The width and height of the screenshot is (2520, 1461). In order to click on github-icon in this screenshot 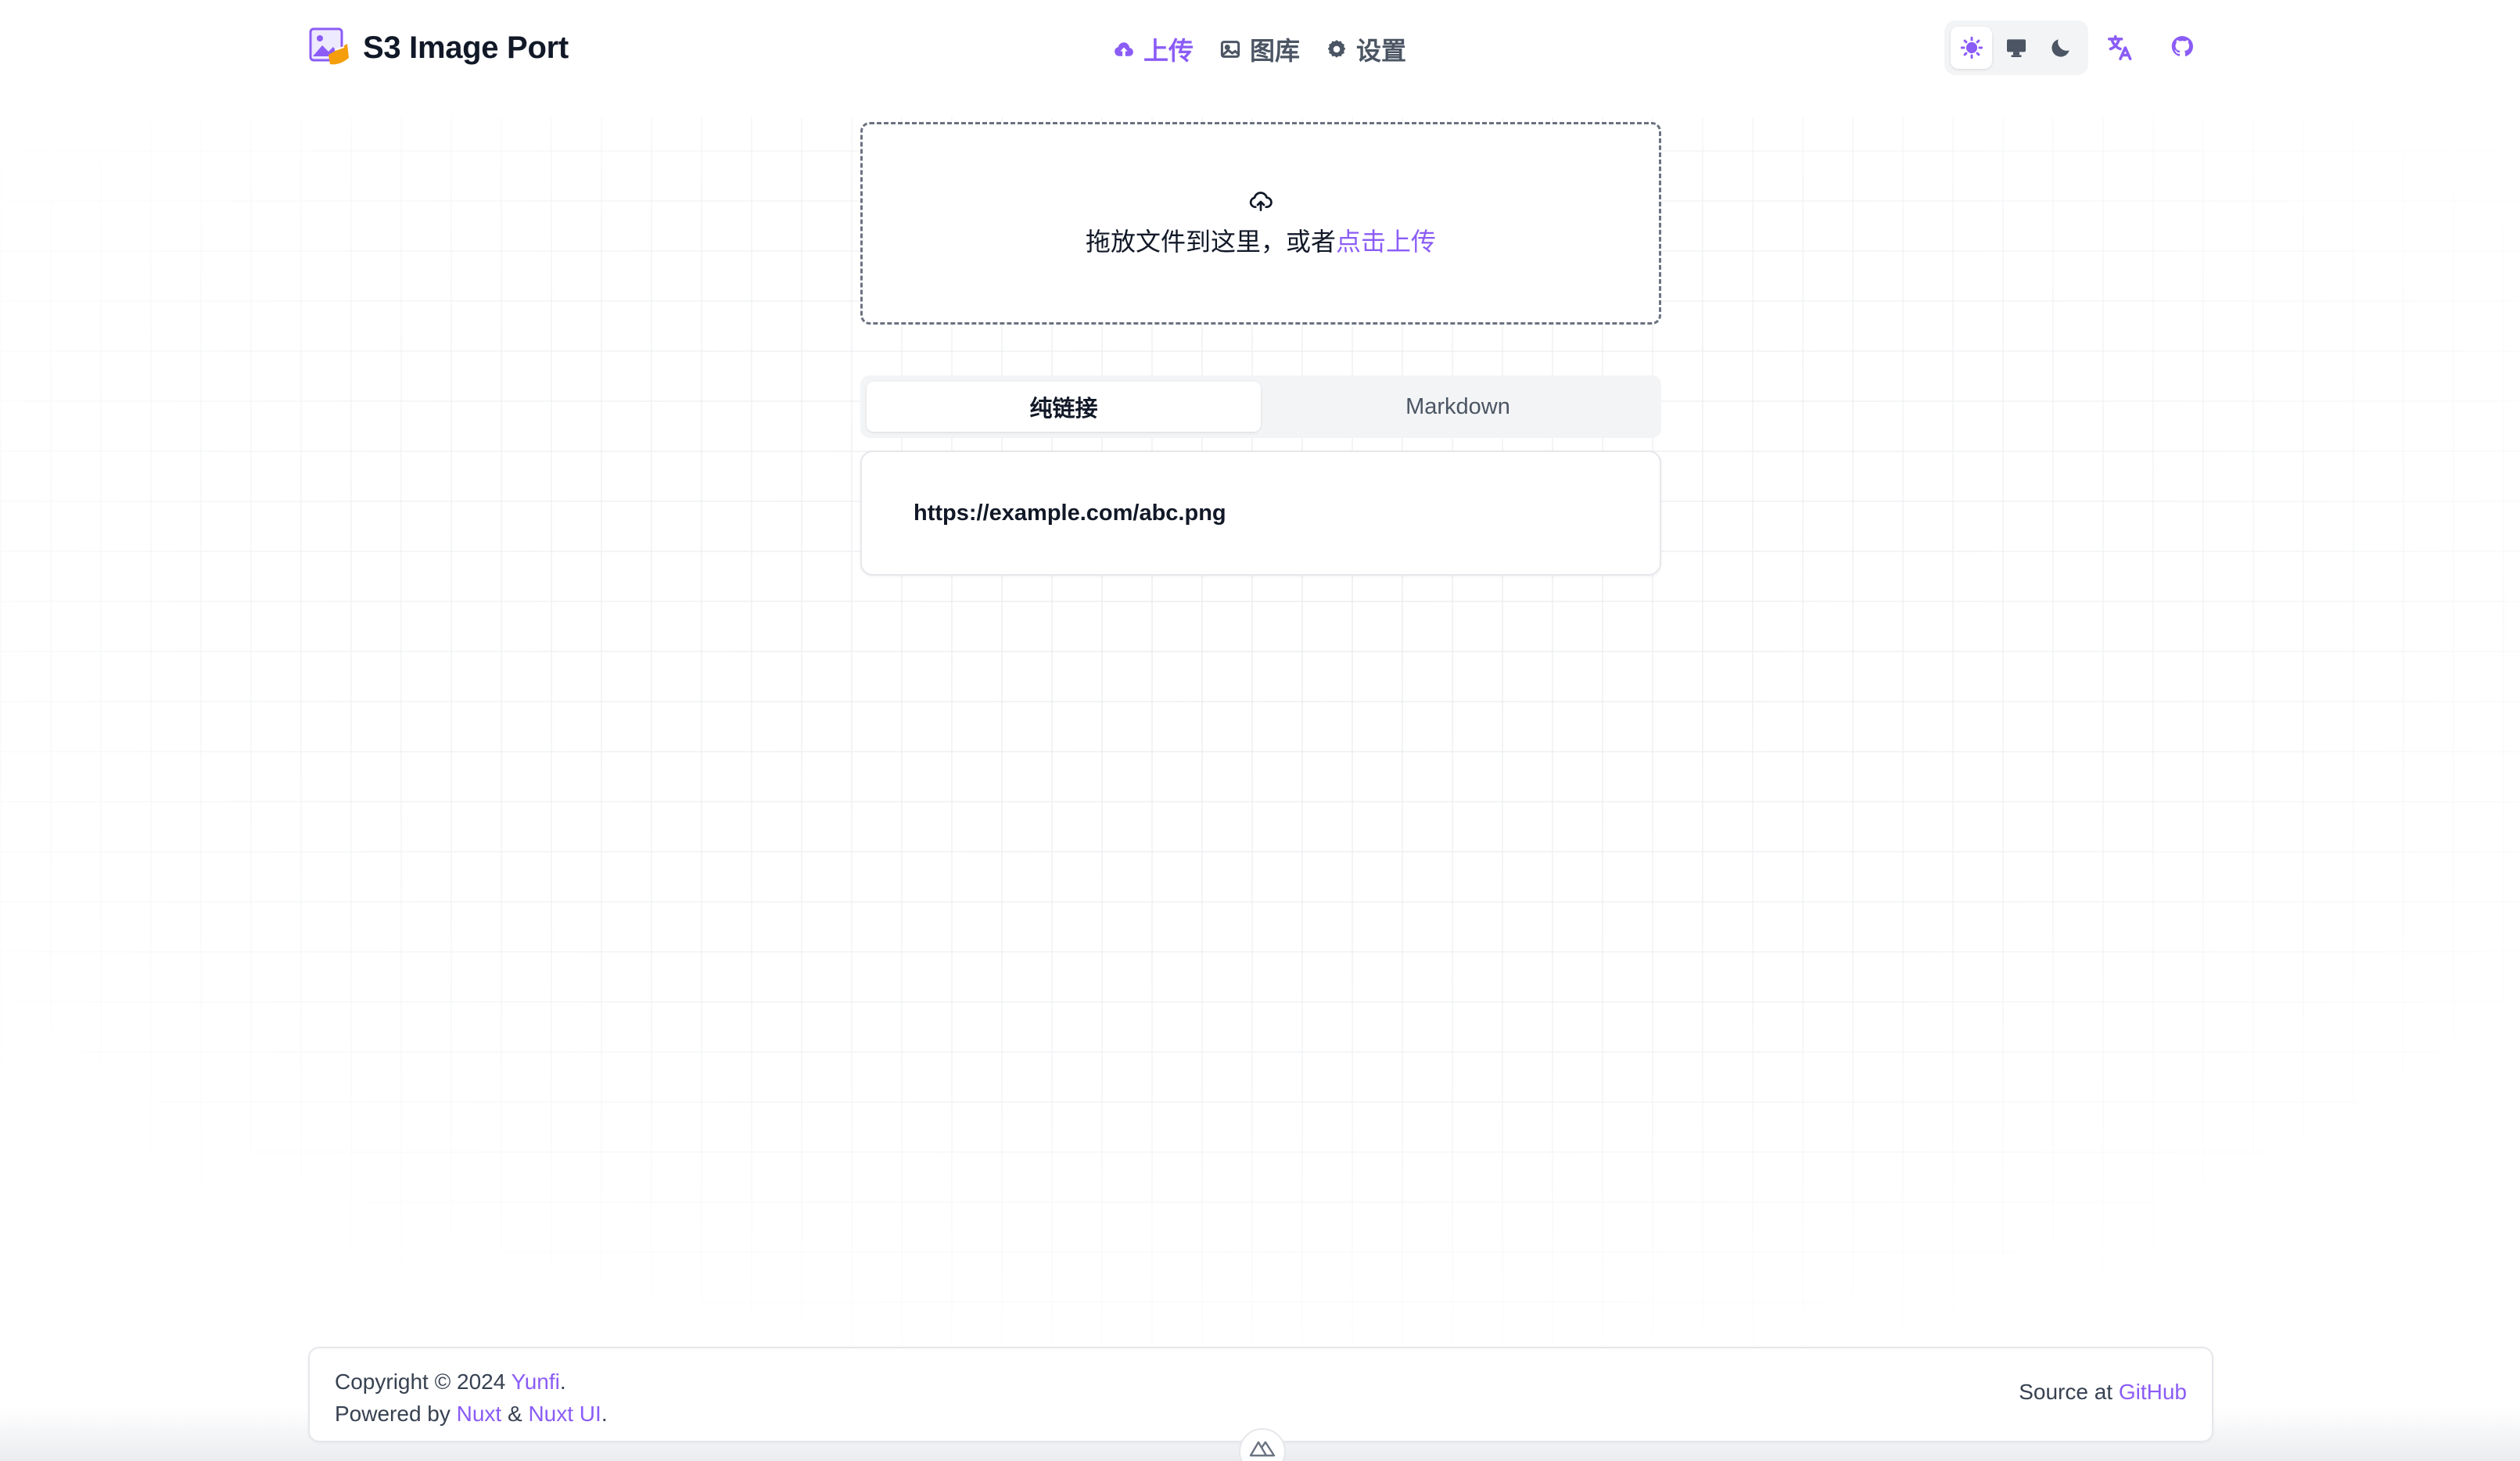, I will do `click(2182, 45)`.